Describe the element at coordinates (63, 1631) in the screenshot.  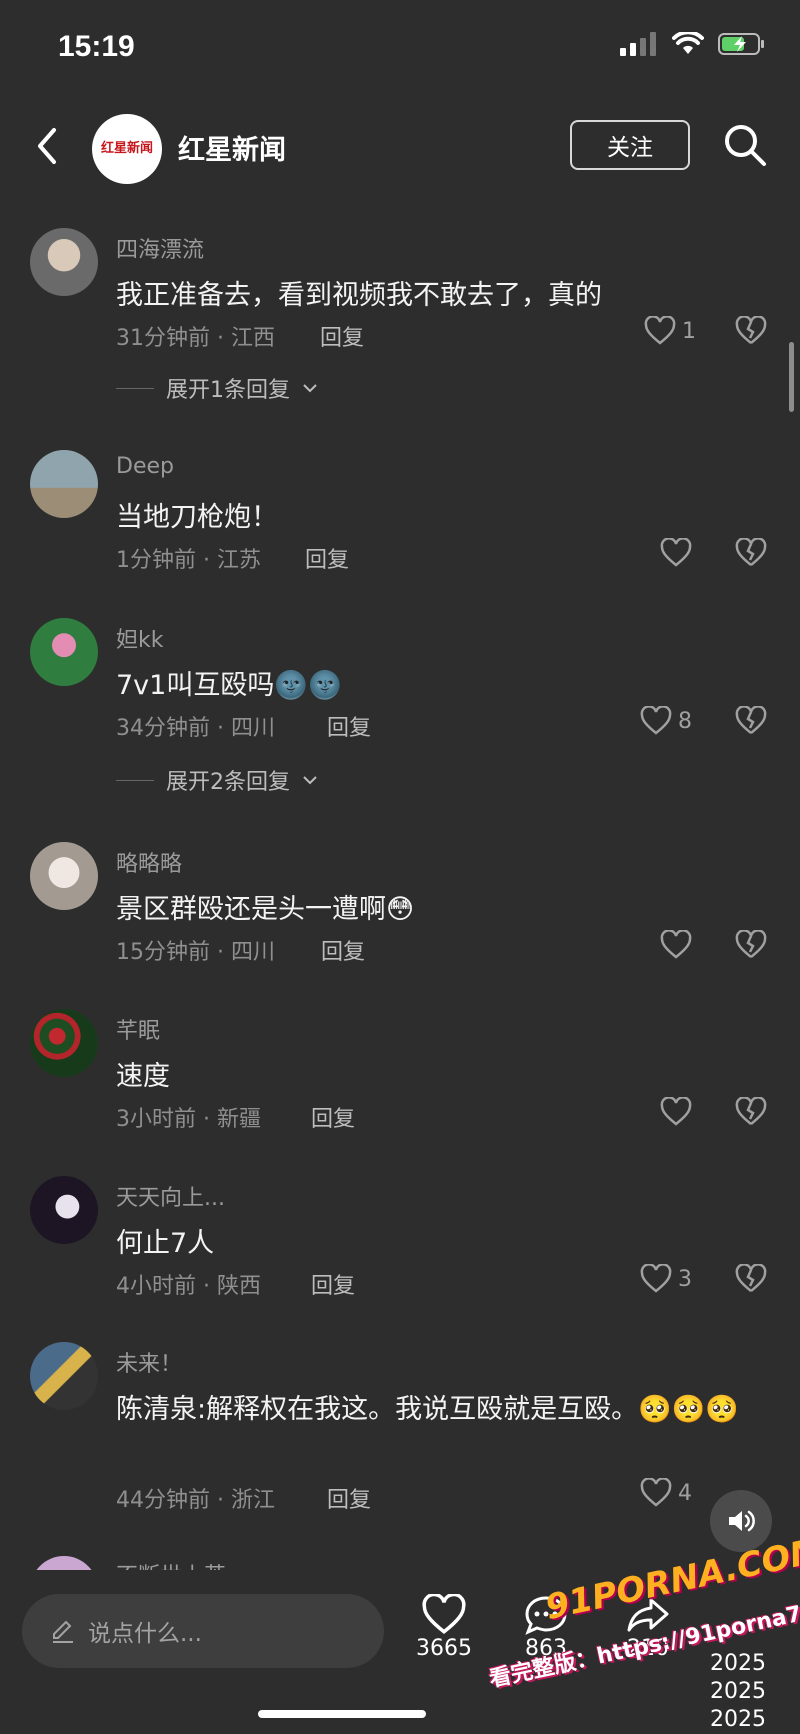
I see `pencil-icon` at that location.